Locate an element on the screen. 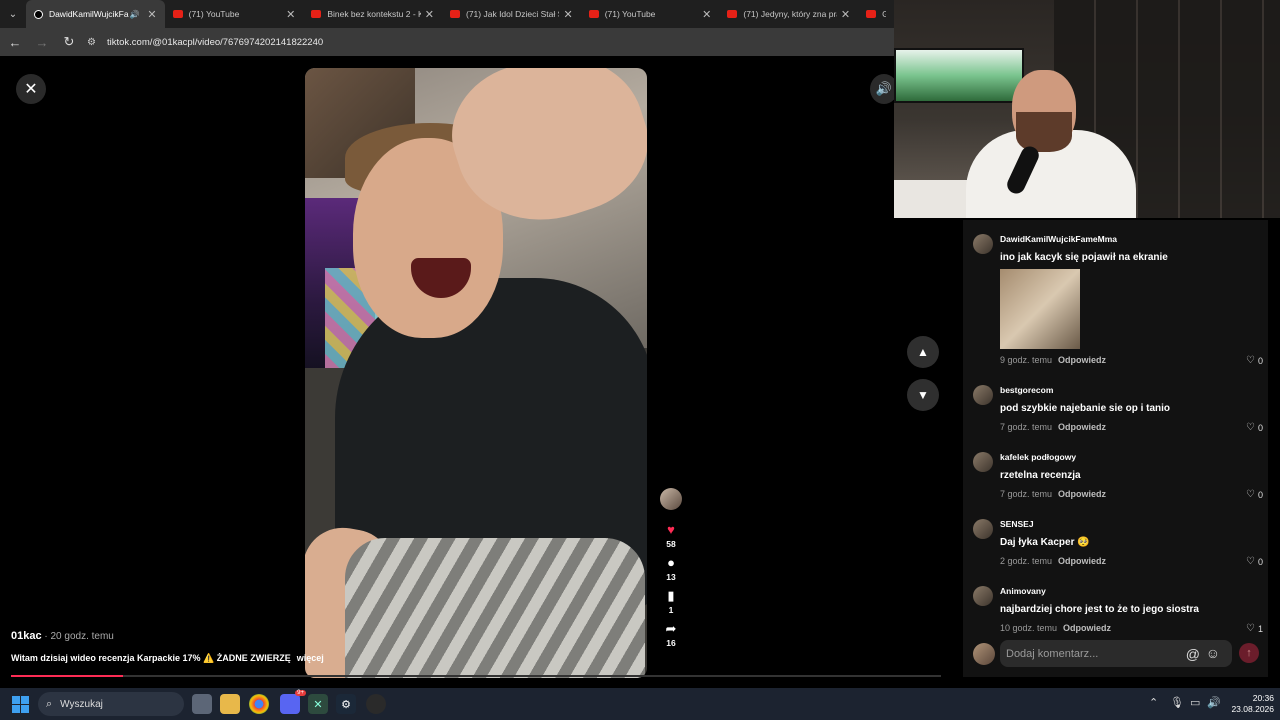 The height and width of the screenshot is (720, 1280). discord-icon: 9+ is located at coordinates (293, 702).